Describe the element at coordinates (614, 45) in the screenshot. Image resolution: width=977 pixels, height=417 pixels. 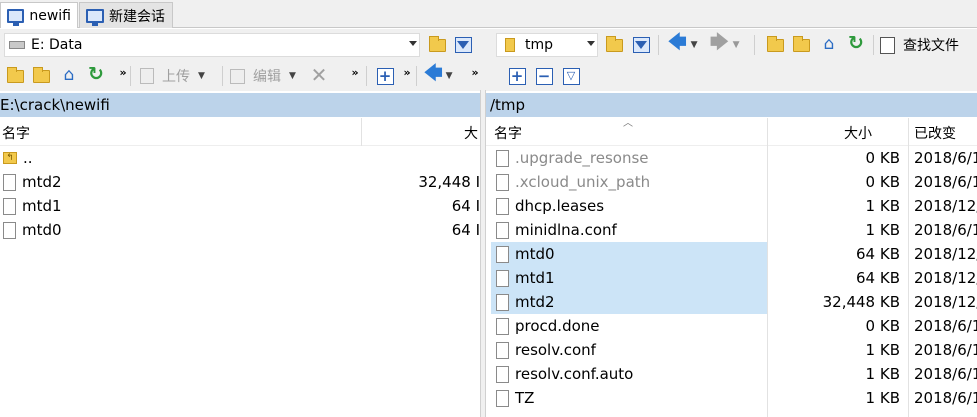
I see `right-open-folder-button` at that location.